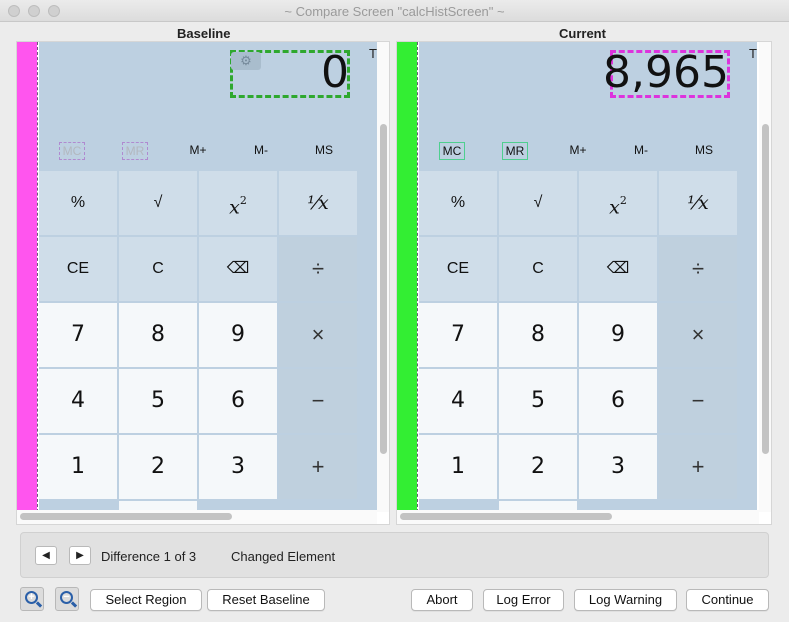 This screenshot has width=789, height=622. What do you see at coordinates (283, 556) in the screenshot?
I see `difference-type: Changed Element` at bounding box center [283, 556].